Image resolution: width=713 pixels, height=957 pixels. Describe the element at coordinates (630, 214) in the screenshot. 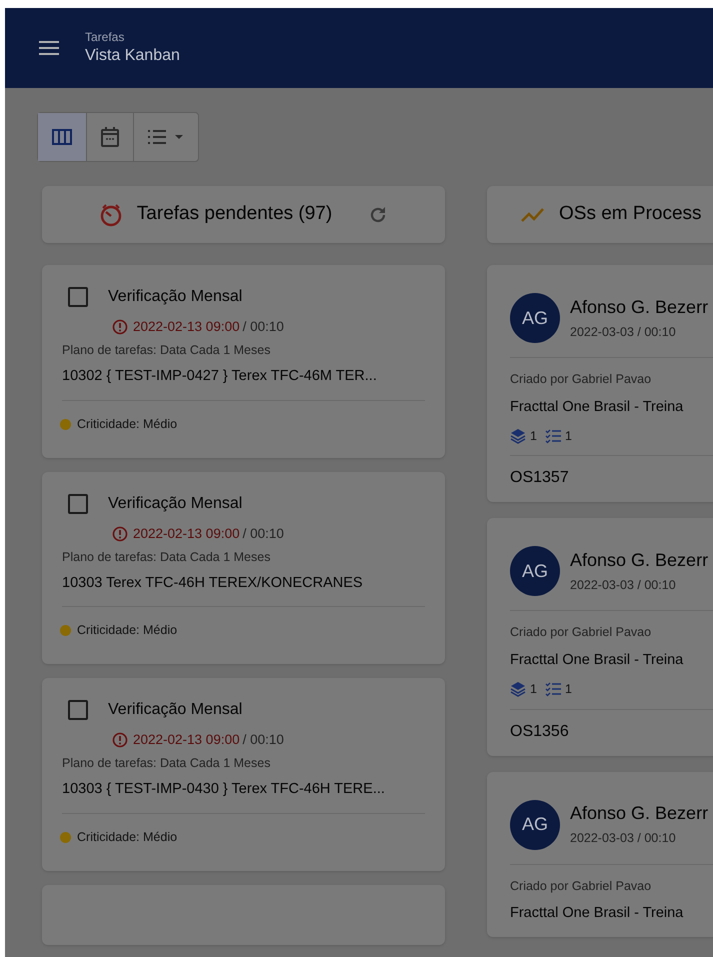

I see `column-title: OSs em Process` at that location.